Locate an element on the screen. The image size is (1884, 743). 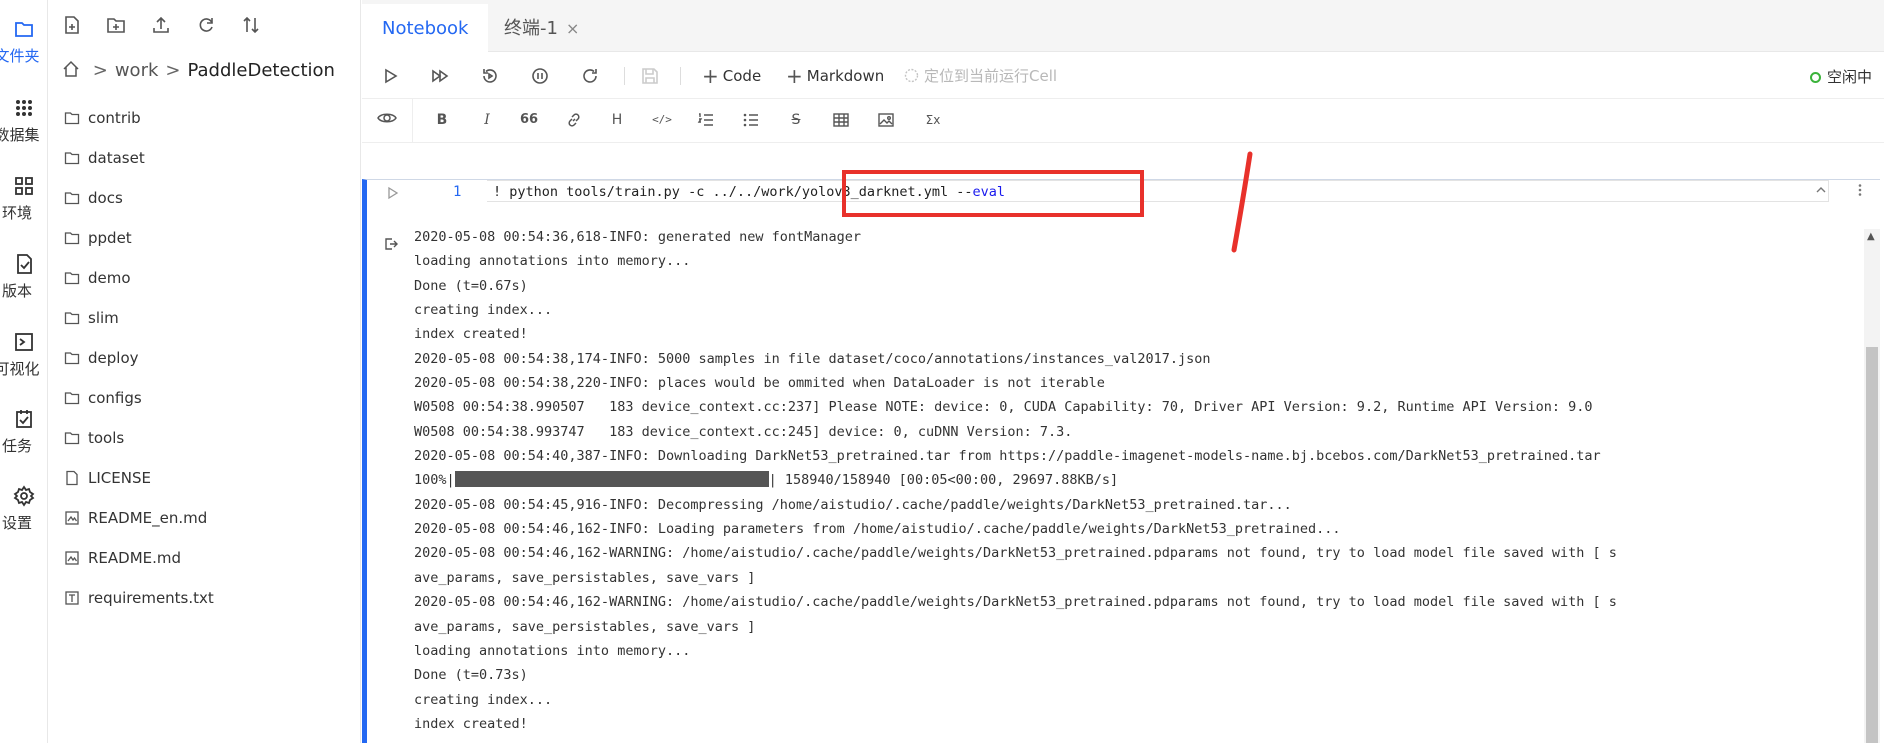
activity-label: 任务 is located at coordinates (16, 446).